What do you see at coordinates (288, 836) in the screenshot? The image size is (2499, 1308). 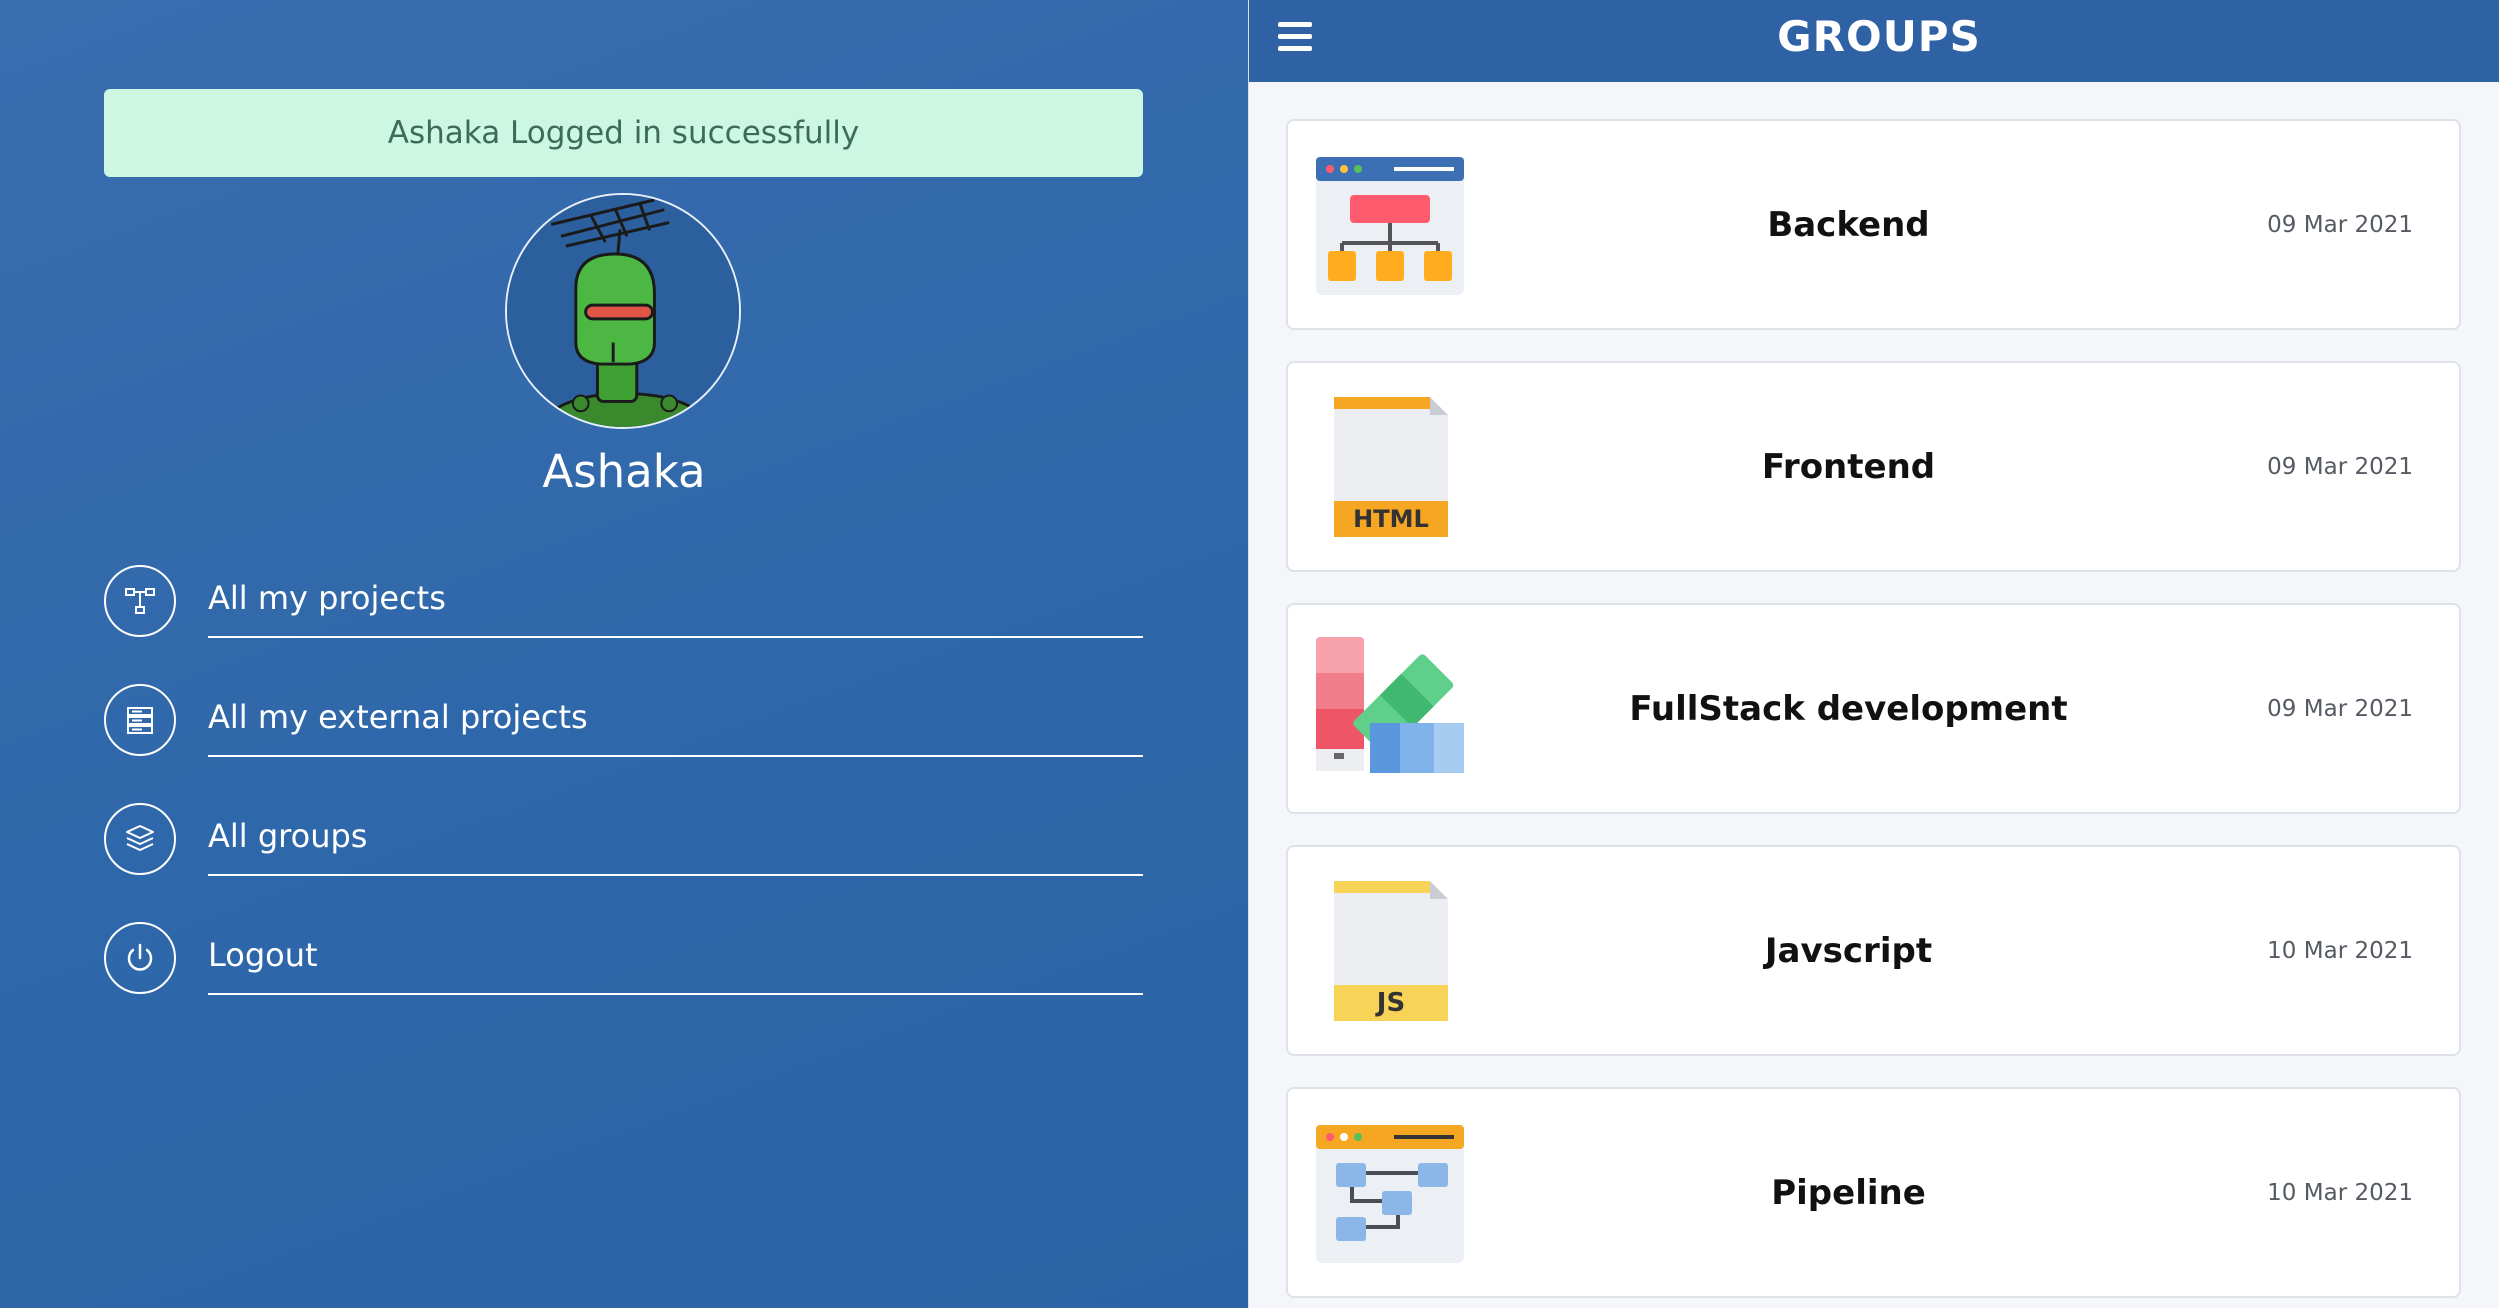 I see `menu-item-label: All groups` at bounding box center [288, 836].